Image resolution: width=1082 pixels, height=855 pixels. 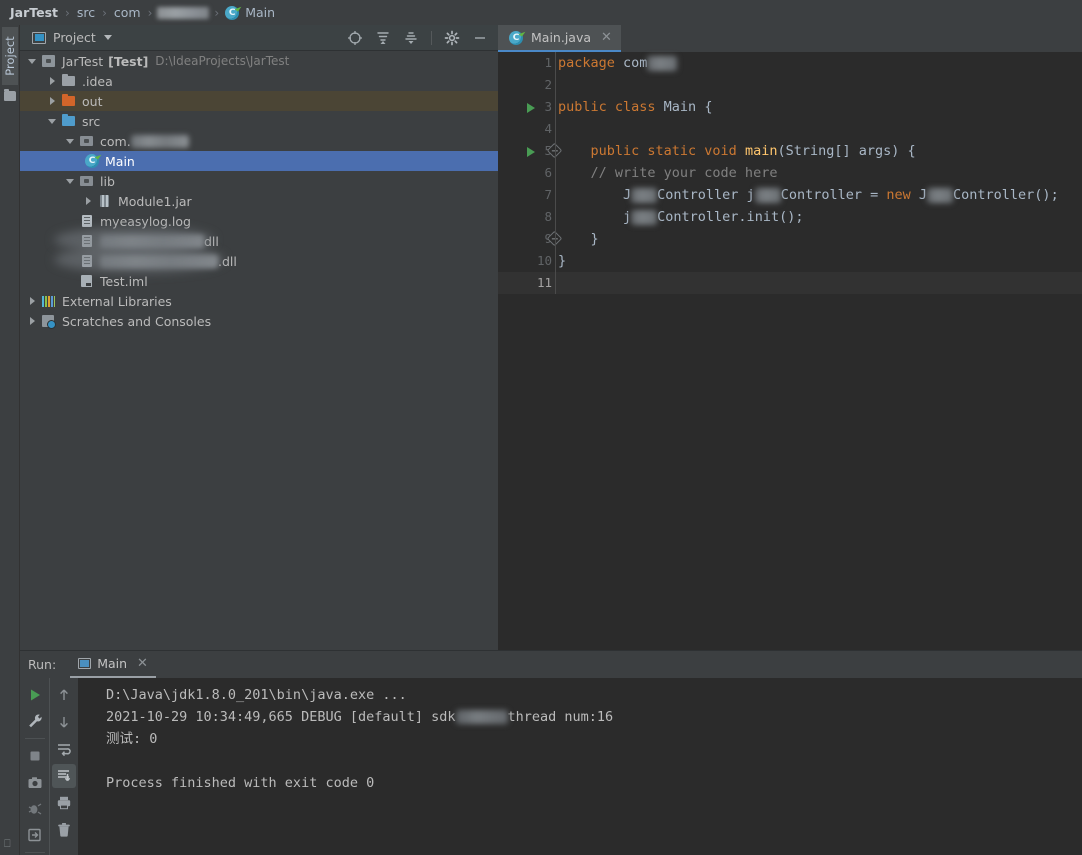 I want to click on folder-gray-icon, so click(x=69, y=81).